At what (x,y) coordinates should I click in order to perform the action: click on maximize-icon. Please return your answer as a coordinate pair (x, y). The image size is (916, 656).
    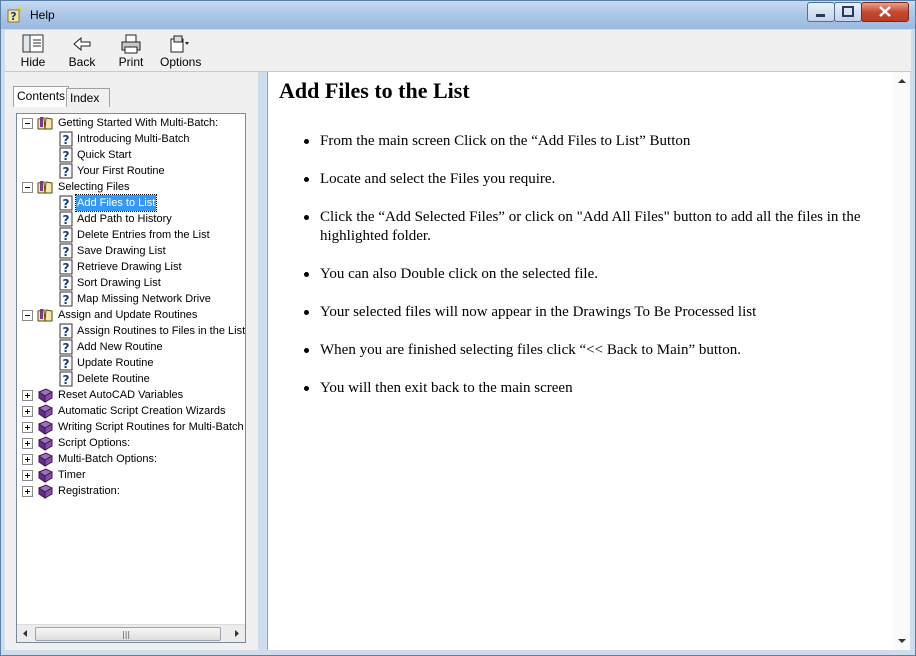
    Looking at the image, I should click on (848, 11).